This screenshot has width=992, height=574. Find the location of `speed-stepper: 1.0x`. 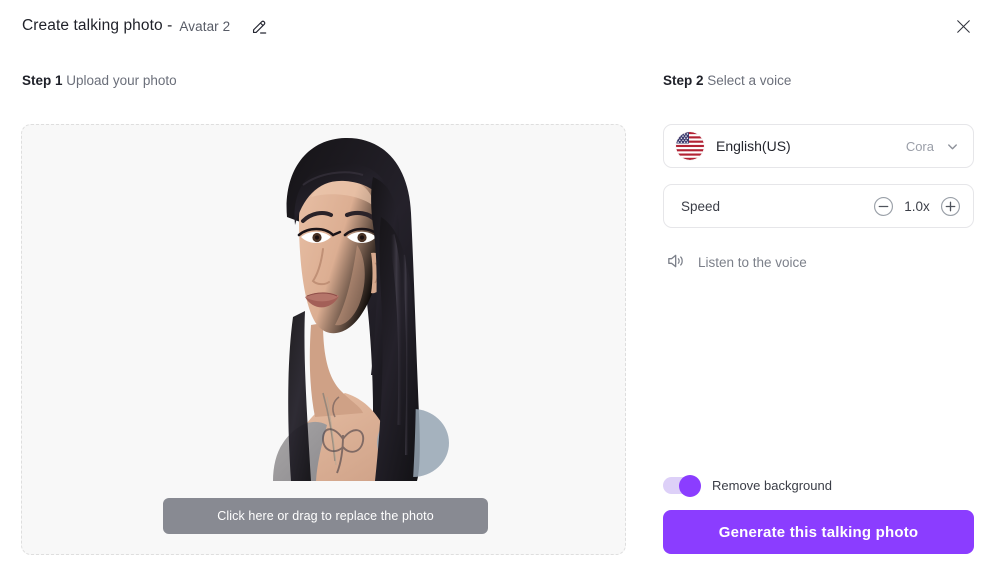

speed-stepper: 1.0x is located at coordinates (917, 206).